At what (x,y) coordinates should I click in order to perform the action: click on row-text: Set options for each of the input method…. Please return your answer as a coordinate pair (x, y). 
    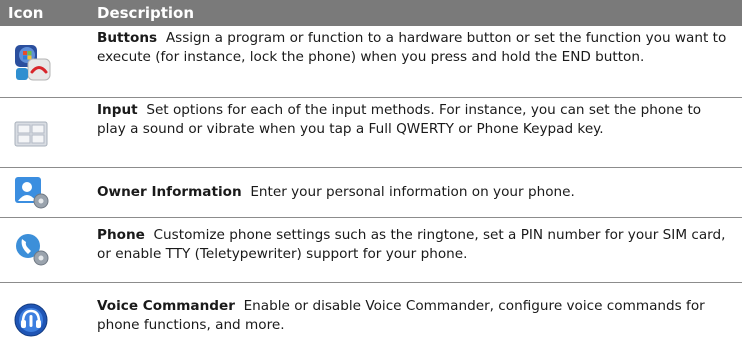
    Looking at the image, I should click on (399, 119).